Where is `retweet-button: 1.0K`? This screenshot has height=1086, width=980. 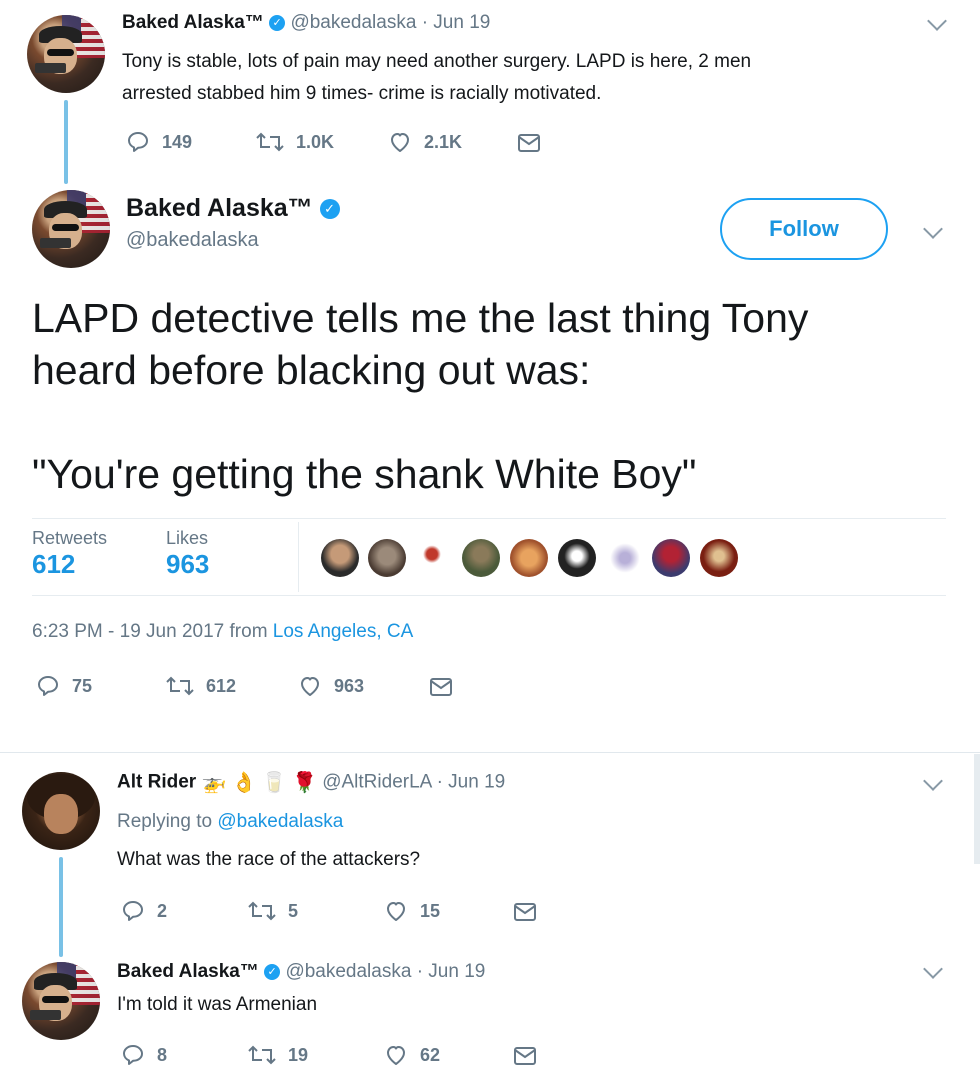
retweet-button: 1.0K is located at coordinates (295, 142).